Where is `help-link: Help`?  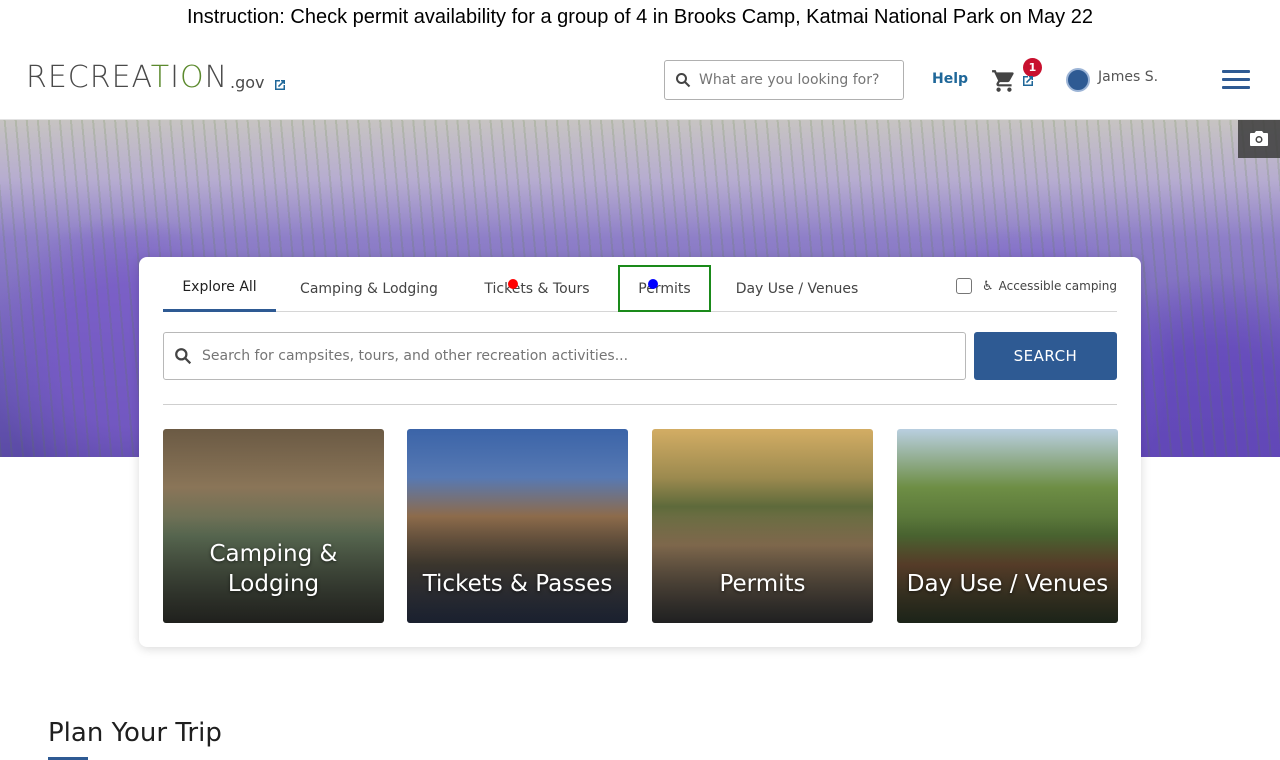 help-link: Help is located at coordinates (950, 79).